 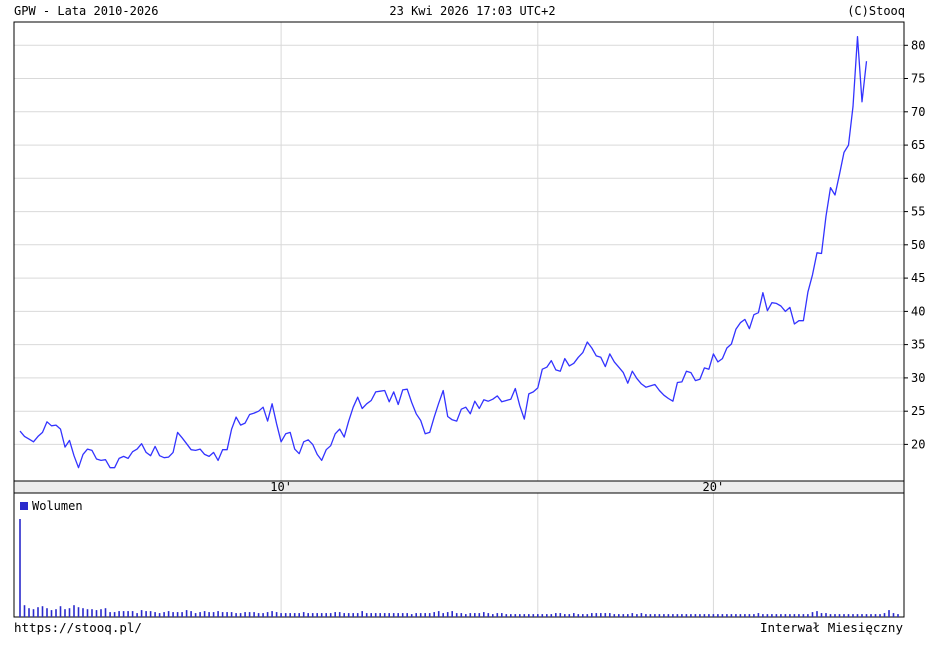 I want to click on volume-legend-label: Wolumen, so click(x=57, y=506).